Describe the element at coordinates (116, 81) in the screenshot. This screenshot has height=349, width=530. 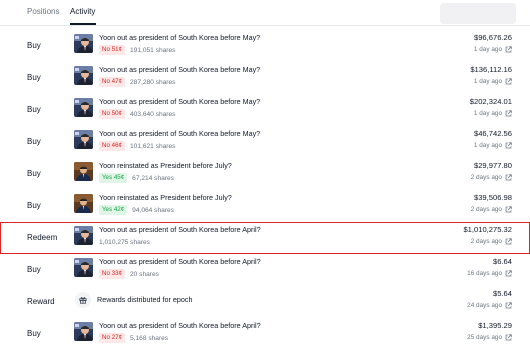
I see `outcome-price: 47¢` at that location.